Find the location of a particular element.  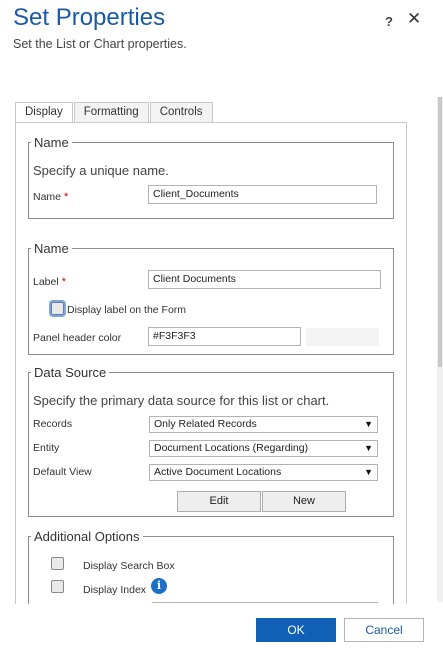

panel-header-color-label: Panel header color is located at coordinates (77, 338).